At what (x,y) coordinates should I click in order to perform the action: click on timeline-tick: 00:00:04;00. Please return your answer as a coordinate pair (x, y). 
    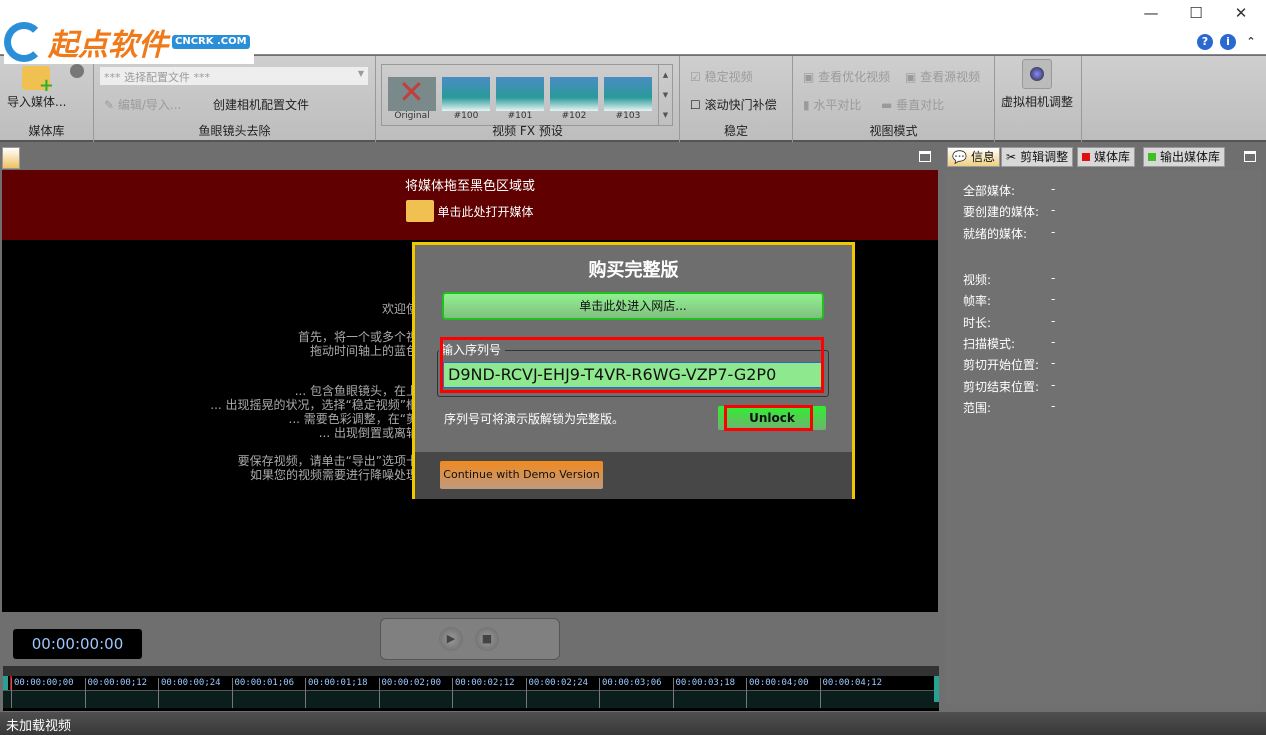
    Looking at the image, I should click on (777, 693).